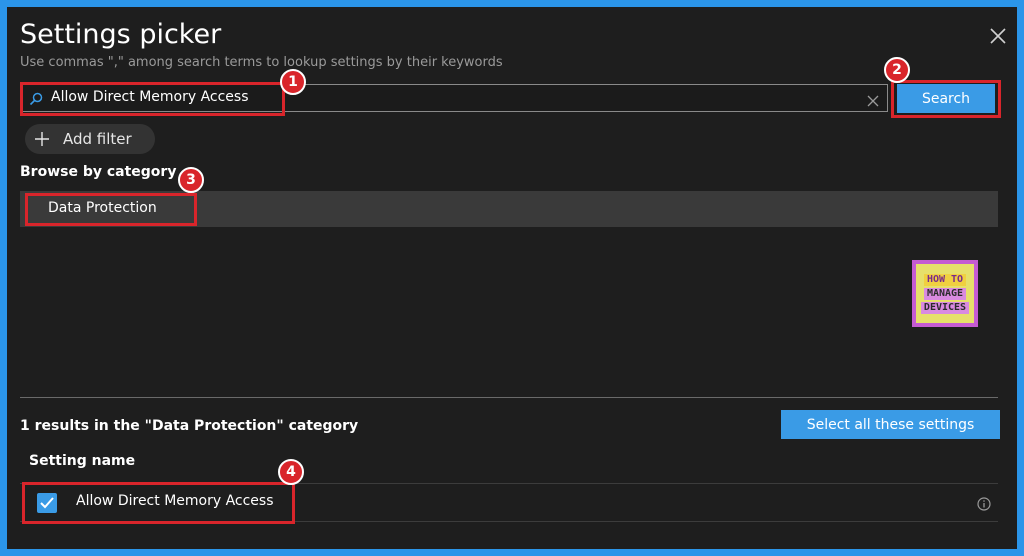 This screenshot has width=1024, height=556. What do you see at coordinates (111, 209) in the screenshot?
I see `highlight-category` at bounding box center [111, 209].